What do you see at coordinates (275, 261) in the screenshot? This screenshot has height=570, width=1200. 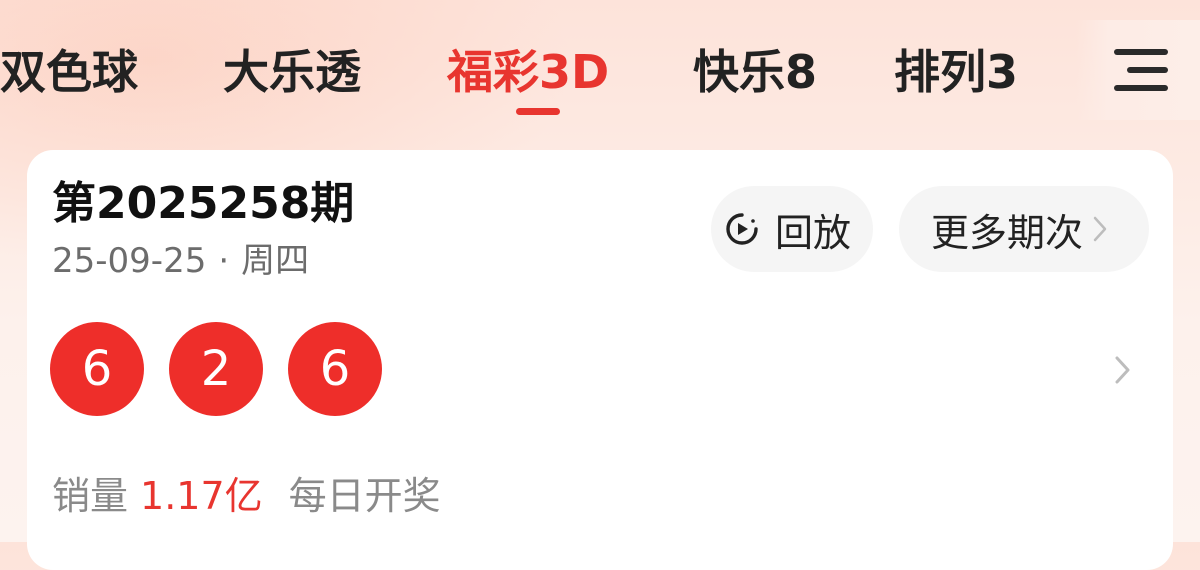 I see `draw-weekday: 周四` at bounding box center [275, 261].